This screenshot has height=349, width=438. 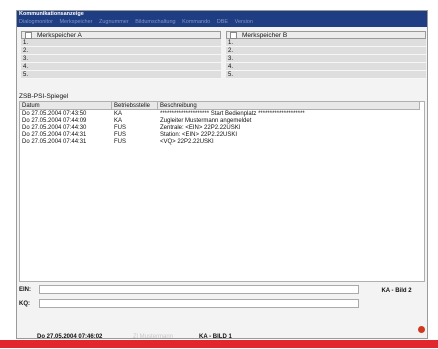 I want to click on cell-datum: Do 27.05.2004 07:44:09, so click(x=54, y=121).